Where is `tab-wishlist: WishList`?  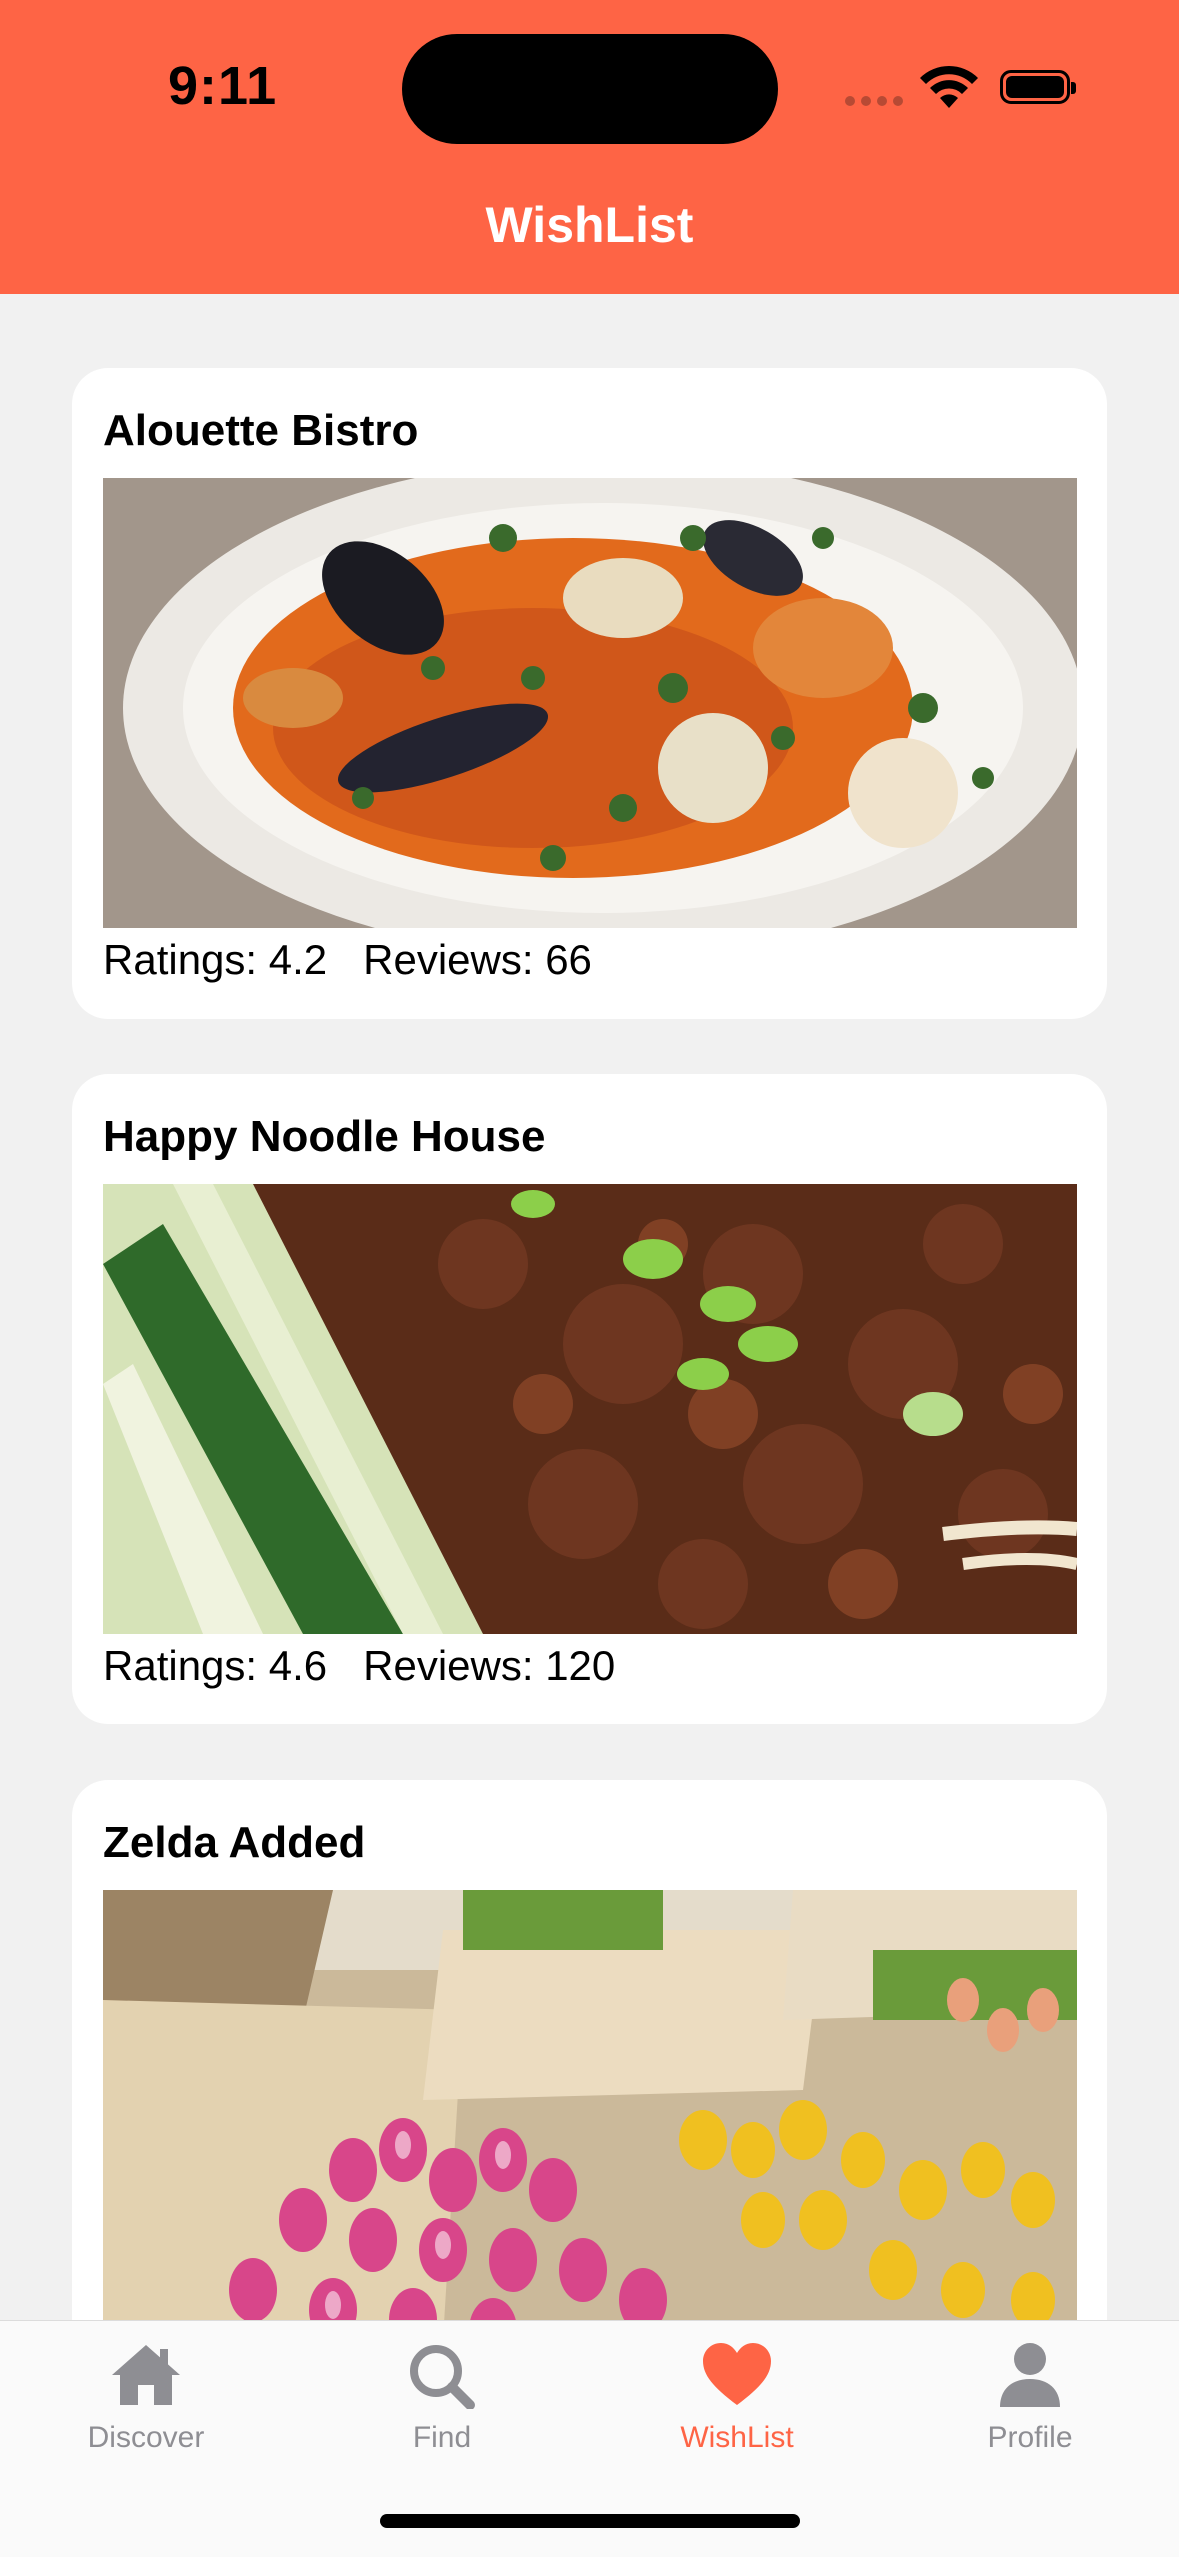
tab-wishlist: WishList is located at coordinates (737, 2398).